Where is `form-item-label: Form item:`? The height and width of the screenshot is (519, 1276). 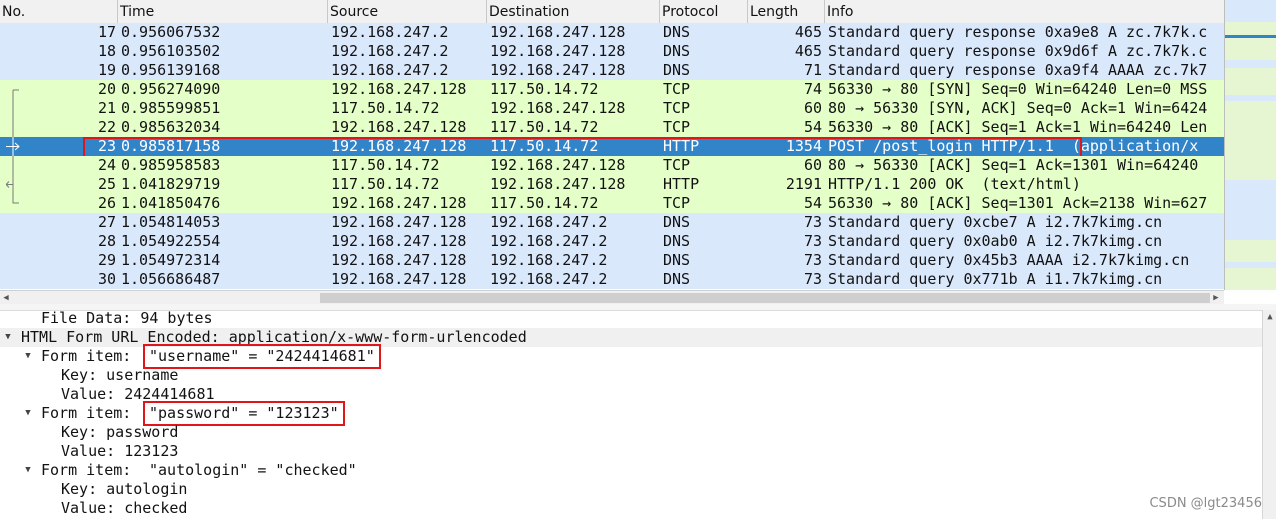
form-item-label: Form item: is located at coordinates (91, 413).